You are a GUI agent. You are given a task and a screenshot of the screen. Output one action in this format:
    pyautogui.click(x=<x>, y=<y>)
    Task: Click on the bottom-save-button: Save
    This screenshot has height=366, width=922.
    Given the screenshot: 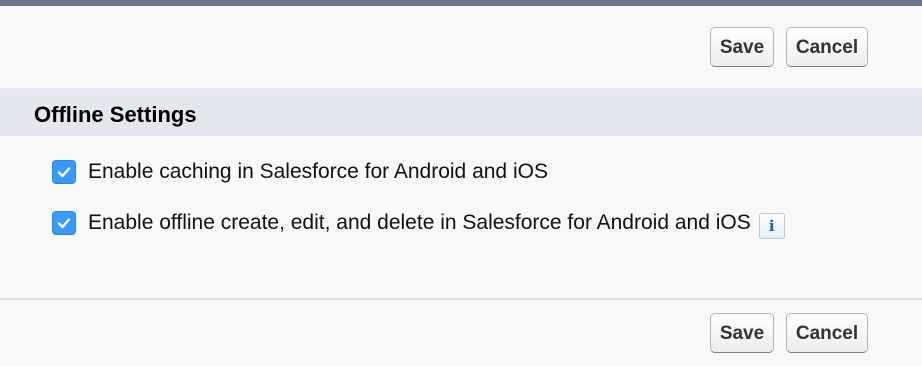 What is the action you would take?
    pyautogui.click(x=742, y=333)
    